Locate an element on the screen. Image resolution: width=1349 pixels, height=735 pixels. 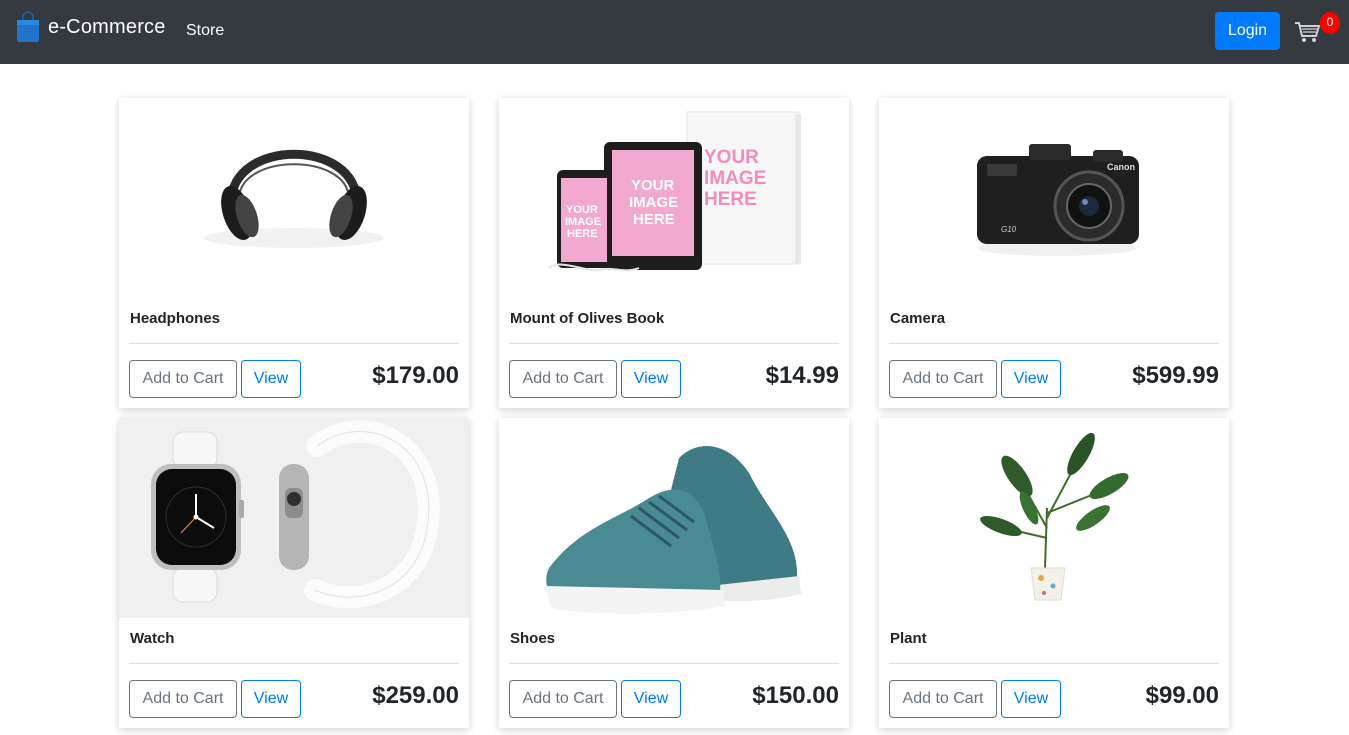
camera-image: Canon G10 is located at coordinates (1054, 198).